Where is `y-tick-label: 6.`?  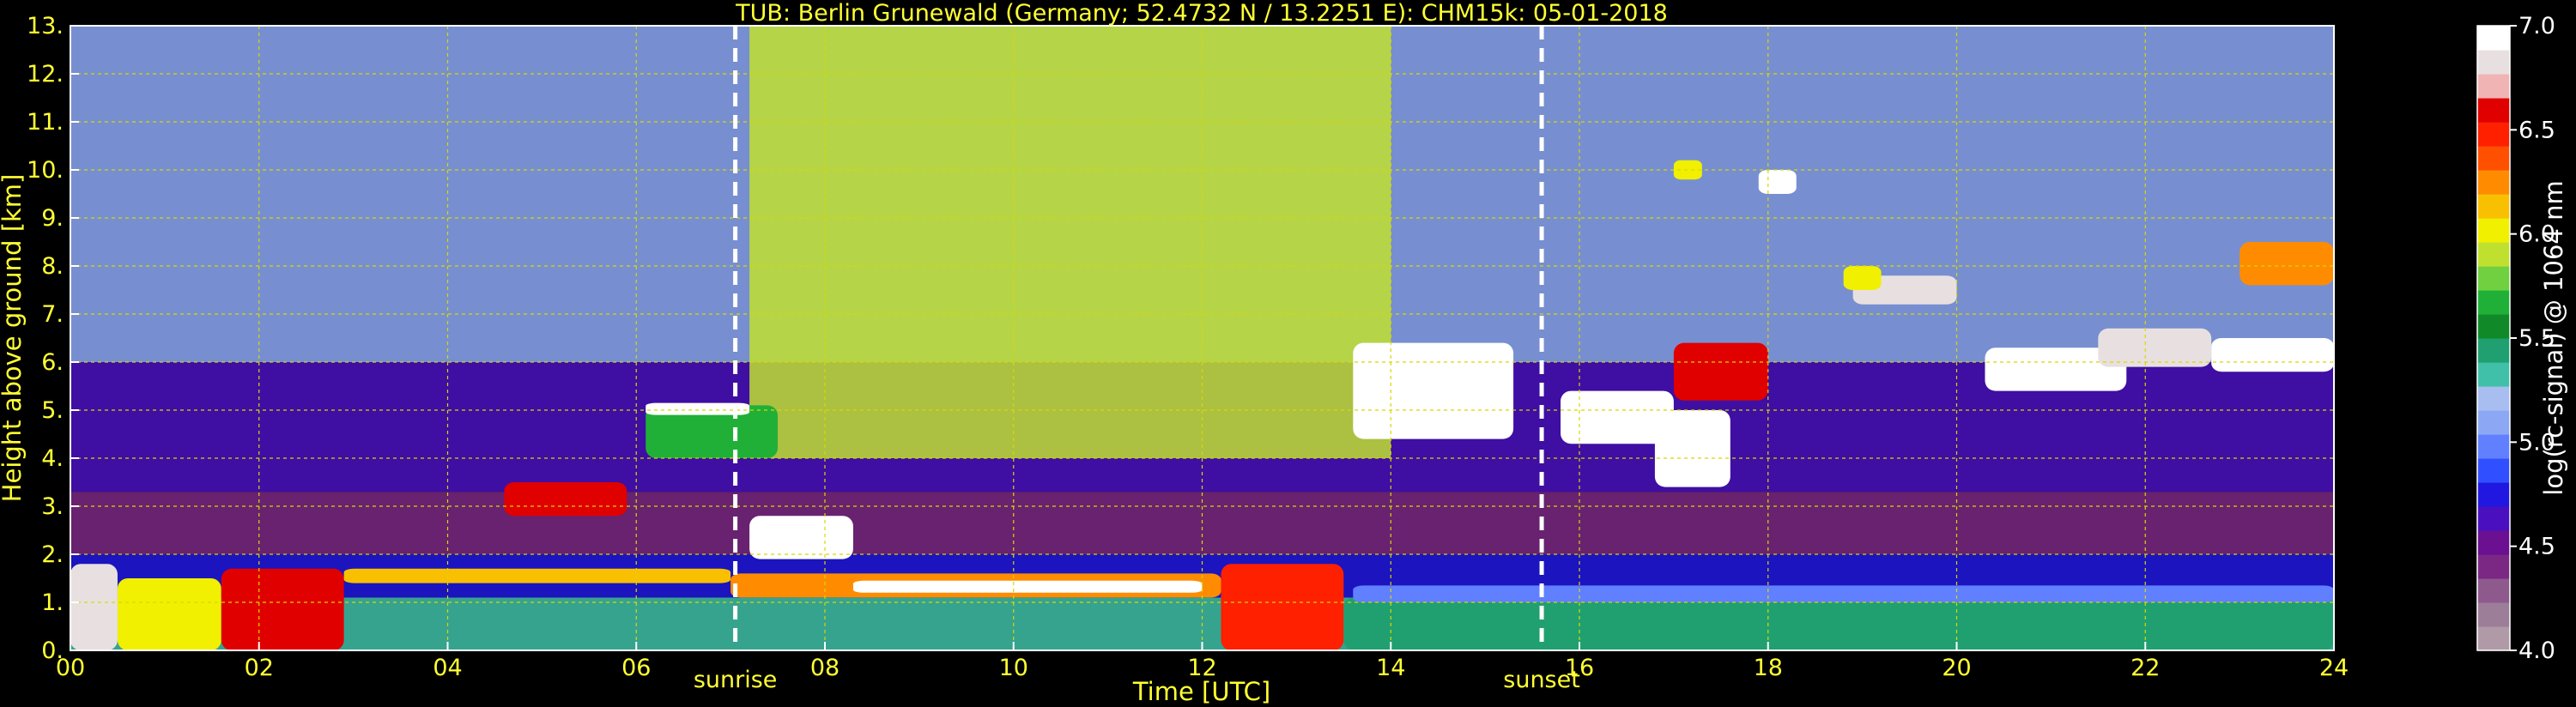
y-tick-label: 6. is located at coordinates (52, 363).